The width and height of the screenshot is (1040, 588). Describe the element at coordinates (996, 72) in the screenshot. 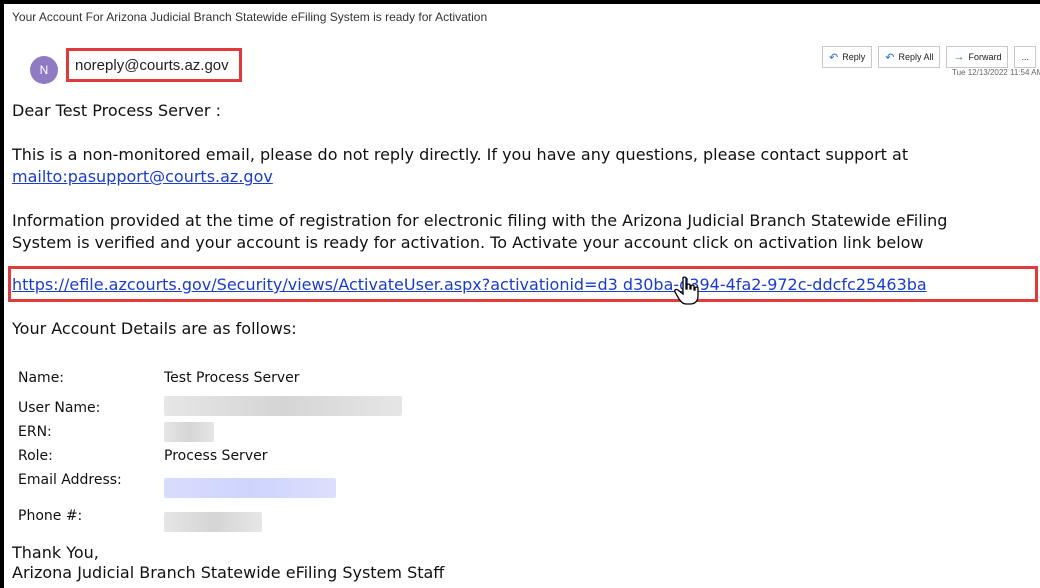

I see `received-date: Tue 12/13/2022 11:54 AM` at that location.